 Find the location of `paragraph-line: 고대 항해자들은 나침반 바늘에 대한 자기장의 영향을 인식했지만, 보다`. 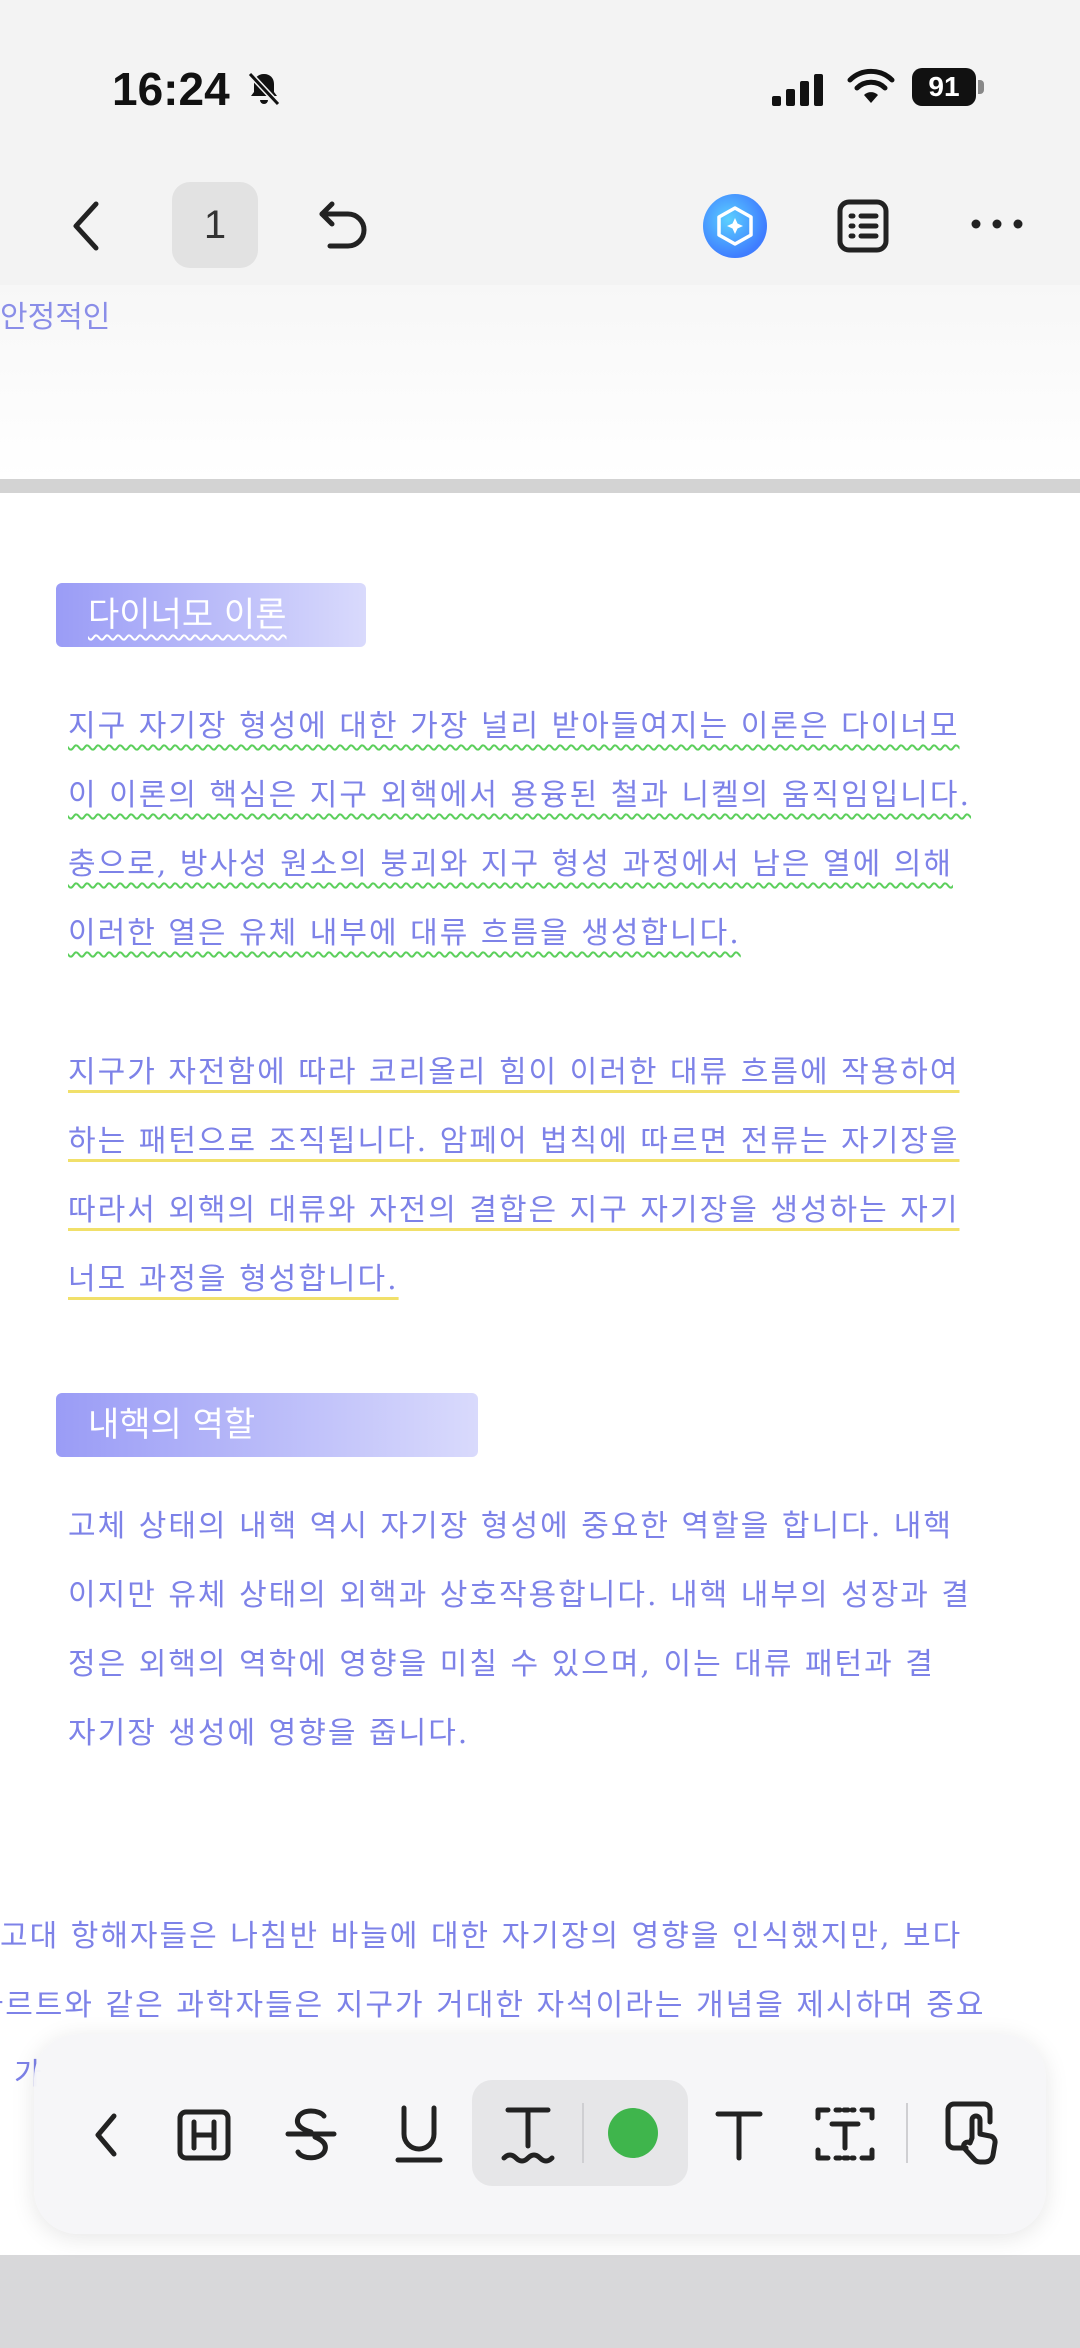

paragraph-line: 고대 항해자들은 나침반 바늘에 대한 자기장의 영향을 인식했지만, 보다 is located at coordinates (481, 1933).